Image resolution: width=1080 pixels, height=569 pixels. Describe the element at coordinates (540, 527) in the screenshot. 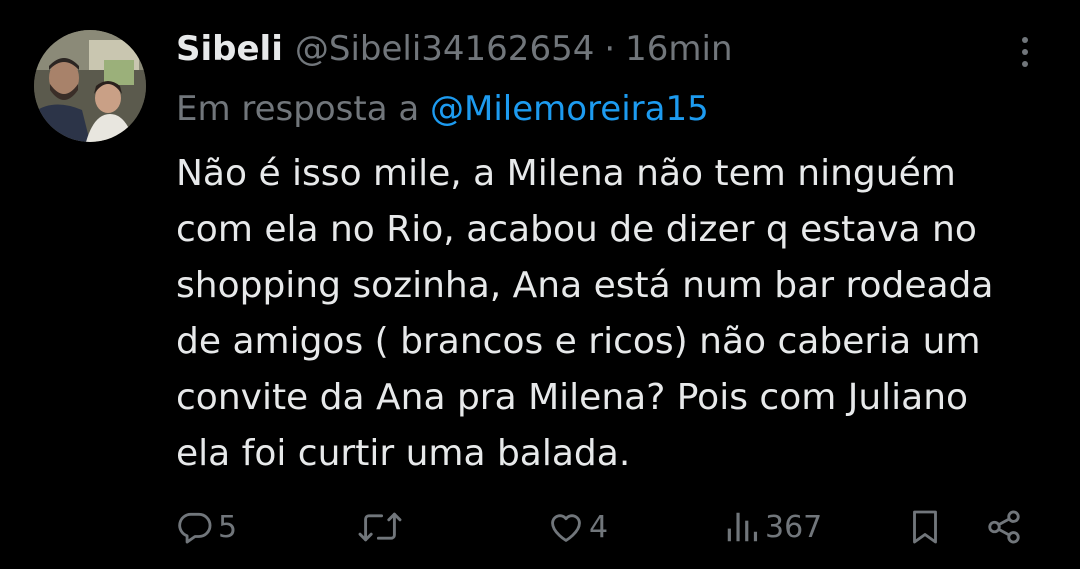

I see `tweet-actions: 5 4 367` at that location.